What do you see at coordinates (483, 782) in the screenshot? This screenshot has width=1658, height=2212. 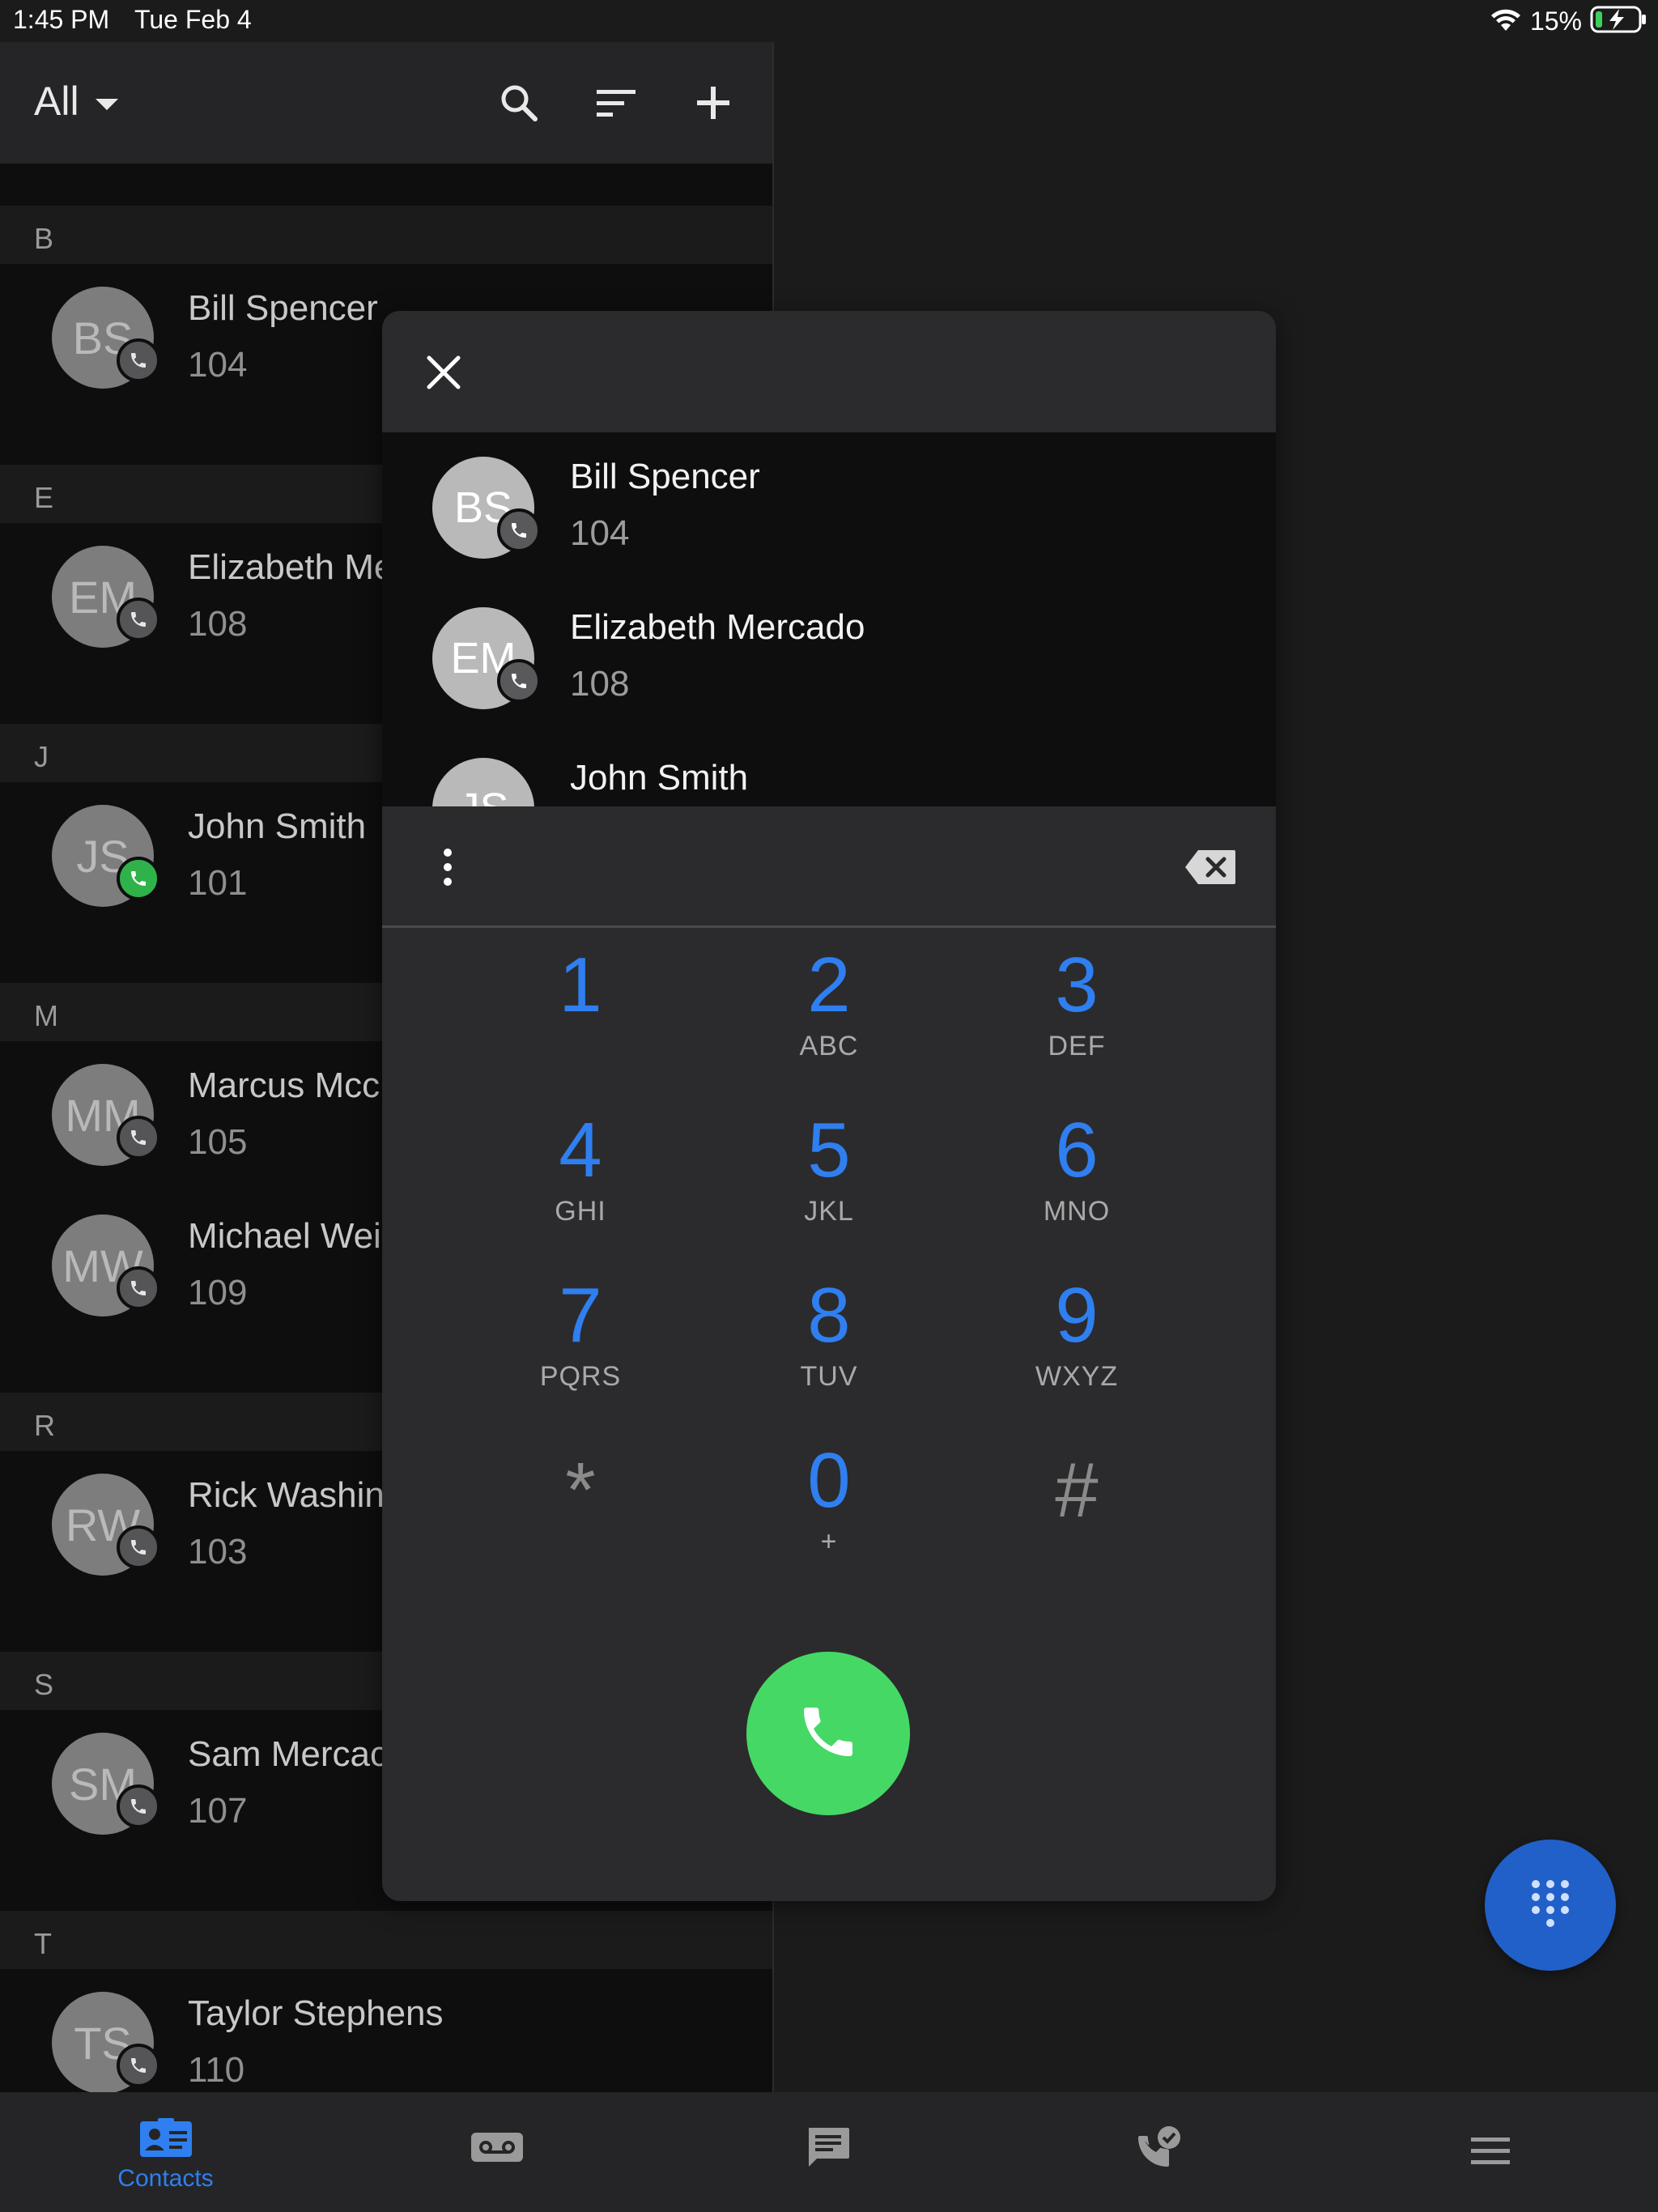 I see `avatar: JS` at bounding box center [483, 782].